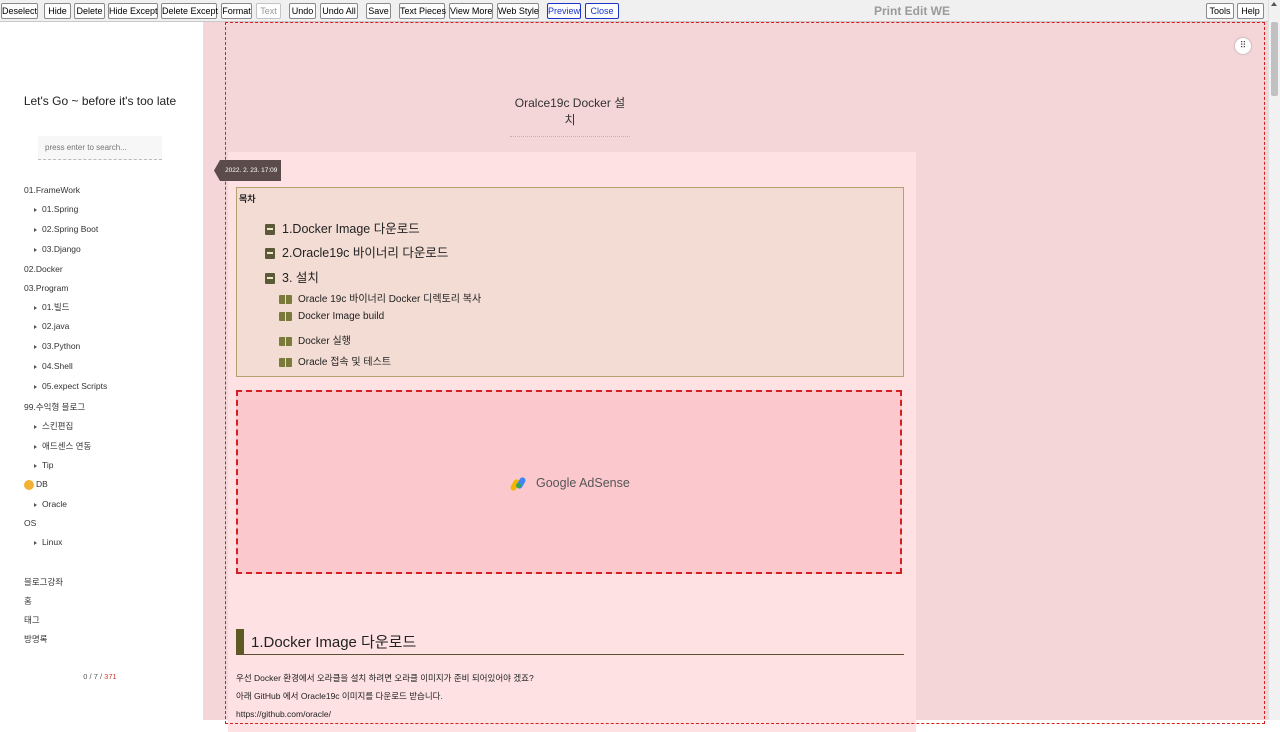  What do you see at coordinates (28, 601) in the screenshot?
I see `link-home: 홈` at bounding box center [28, 601].